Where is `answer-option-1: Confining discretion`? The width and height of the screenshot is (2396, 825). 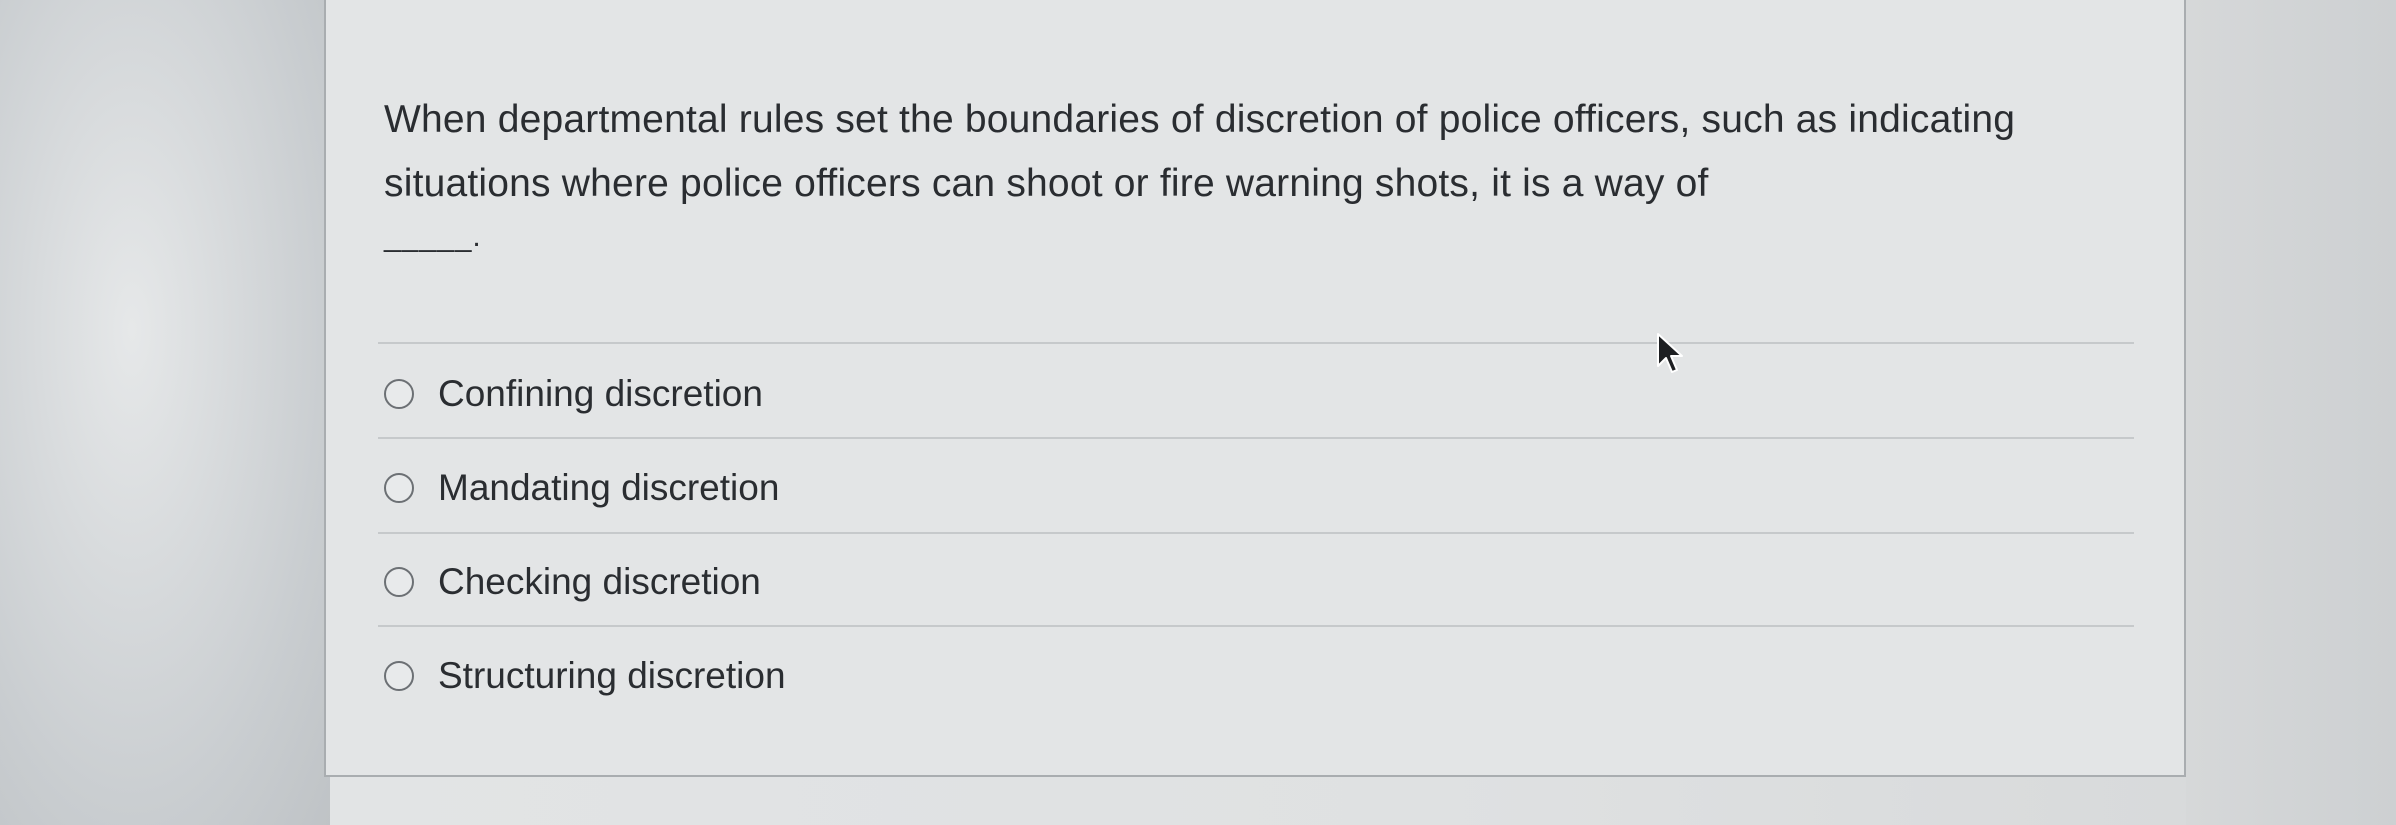 answer-option-1: Confining discretion is located at coordinates (573, 394).